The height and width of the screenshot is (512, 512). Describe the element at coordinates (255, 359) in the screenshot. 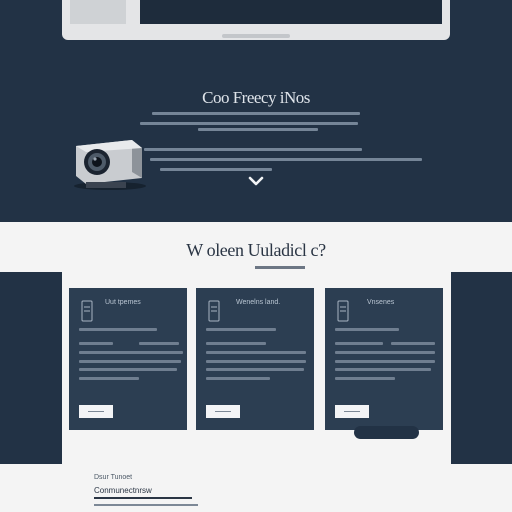

I see `feature-card-2: Wenelns land.` at that location.